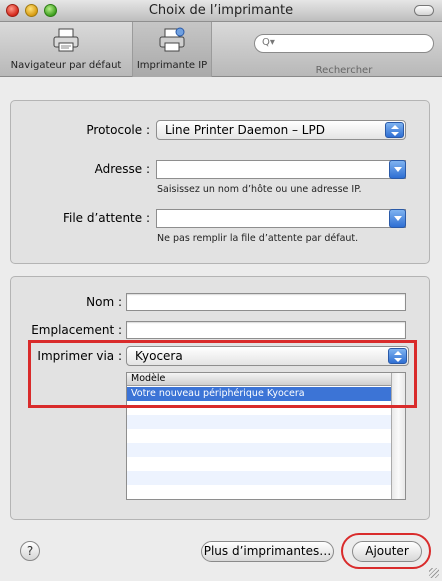 The image size is (442, 581). What do you see at coordinates (122, 169) in the screenshot?
I see `address-label: Adresse :` at bounding box center [122, 169].